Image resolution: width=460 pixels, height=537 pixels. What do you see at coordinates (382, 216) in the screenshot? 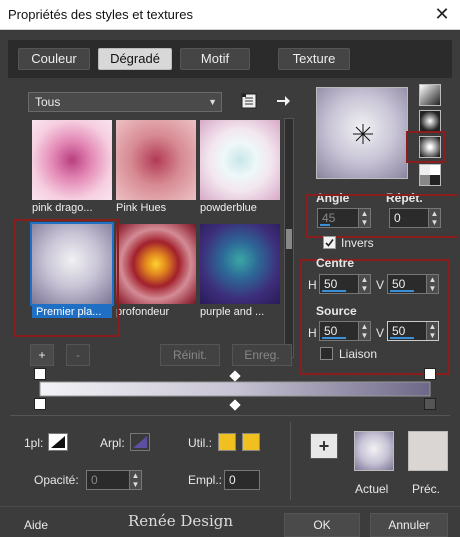
I see `angle-highlight` at bounding box center [382, 216].